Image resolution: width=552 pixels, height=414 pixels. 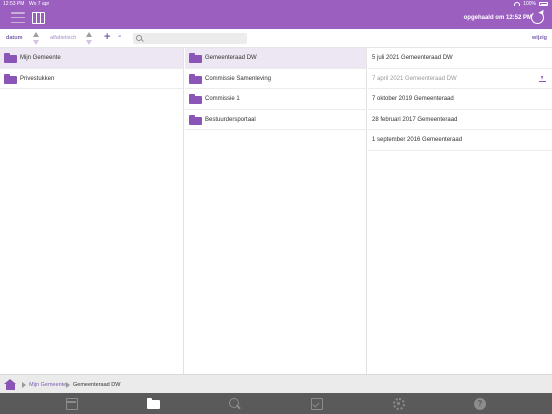 What do you see at coordinates (414, 78) in the screenshot?
I see `meeting-label: 7 april 2021 Gemeenteraad DW` at bounding box center [414, 78].